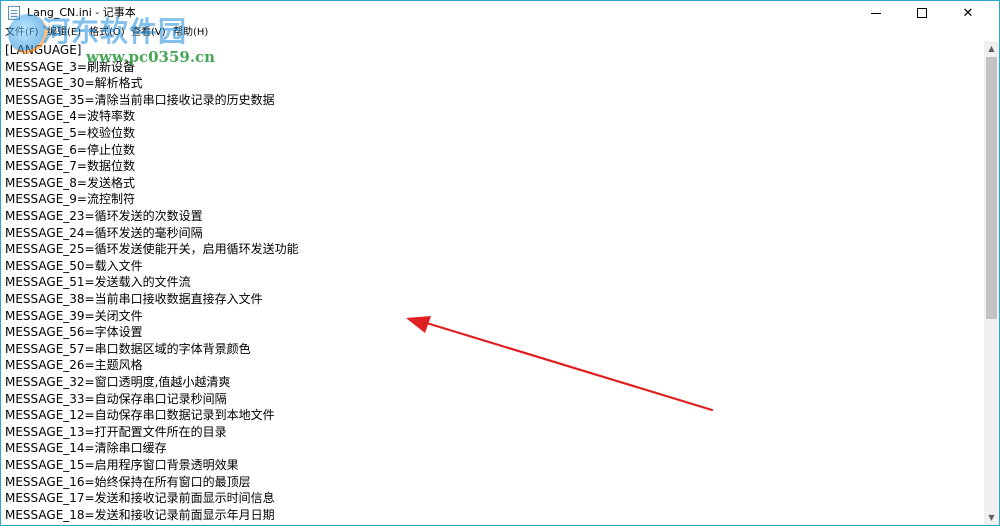  What do you see at coordinates (74, 266) in the screenshot?
I see `text-line: MESSAGE_50=载入文件` at bounding box center [74, 266].